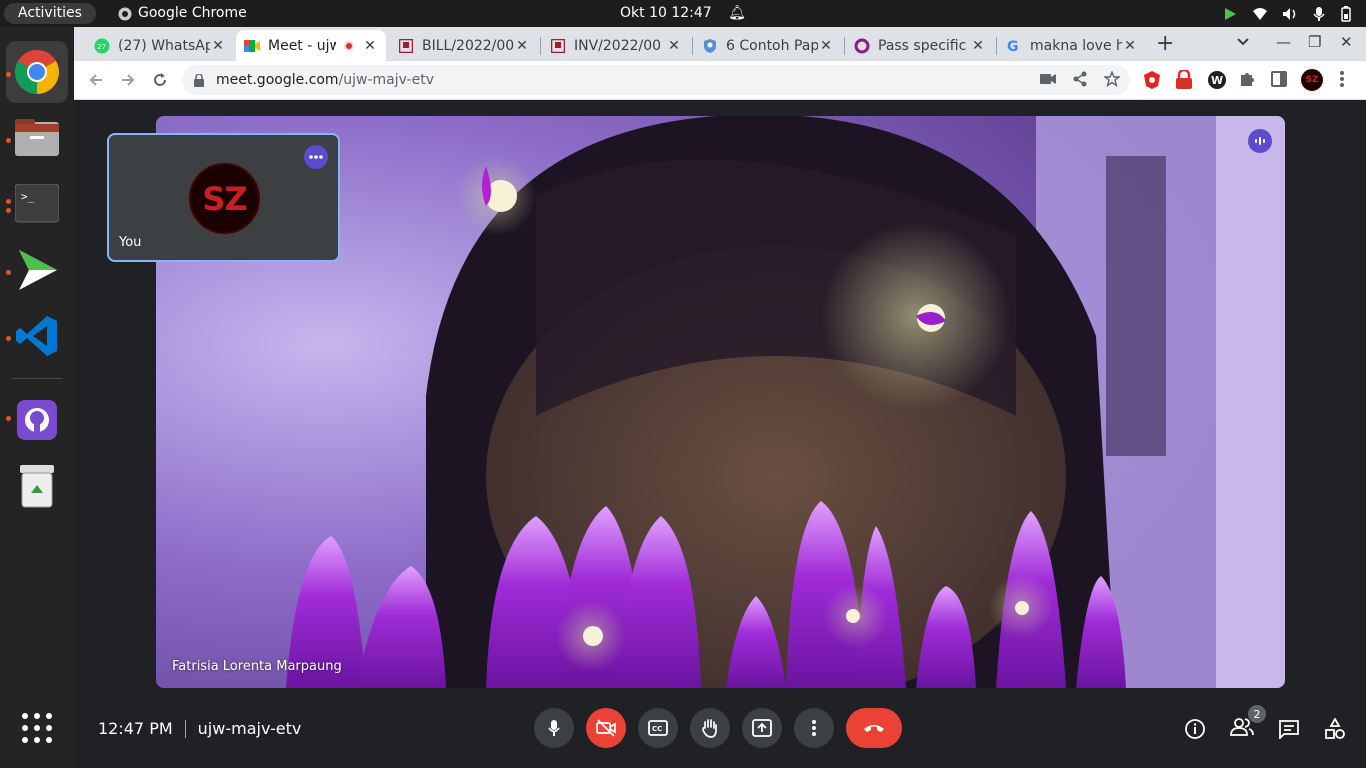 The image size is (1366, 768). Describe the element at coordinates (302, 45) in the screenshot. I see `tab-title: Meet - ujw-majv-etv` at that location.